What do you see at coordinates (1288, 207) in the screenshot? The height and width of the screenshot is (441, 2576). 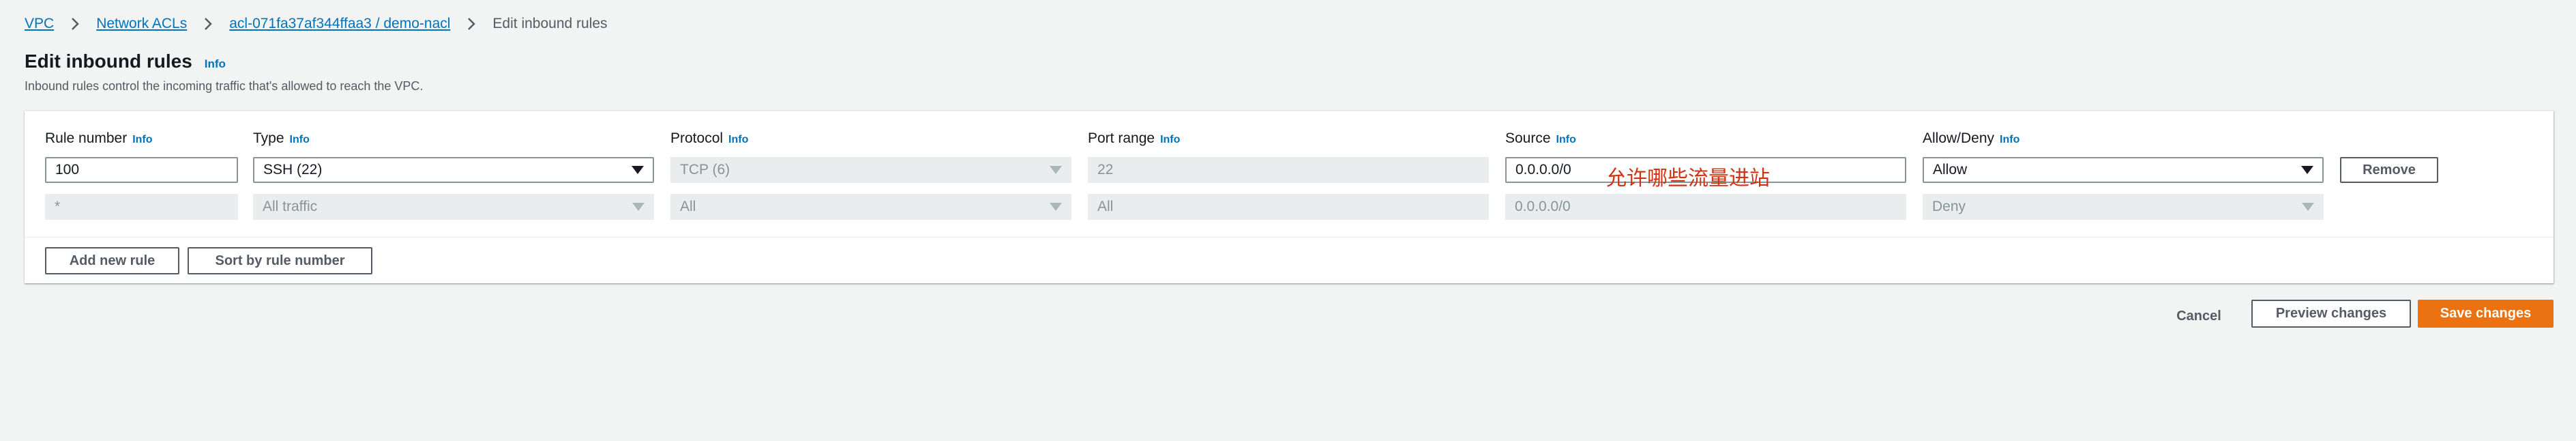 I see `default-port-range: All` at bounding box center [1288, 207].